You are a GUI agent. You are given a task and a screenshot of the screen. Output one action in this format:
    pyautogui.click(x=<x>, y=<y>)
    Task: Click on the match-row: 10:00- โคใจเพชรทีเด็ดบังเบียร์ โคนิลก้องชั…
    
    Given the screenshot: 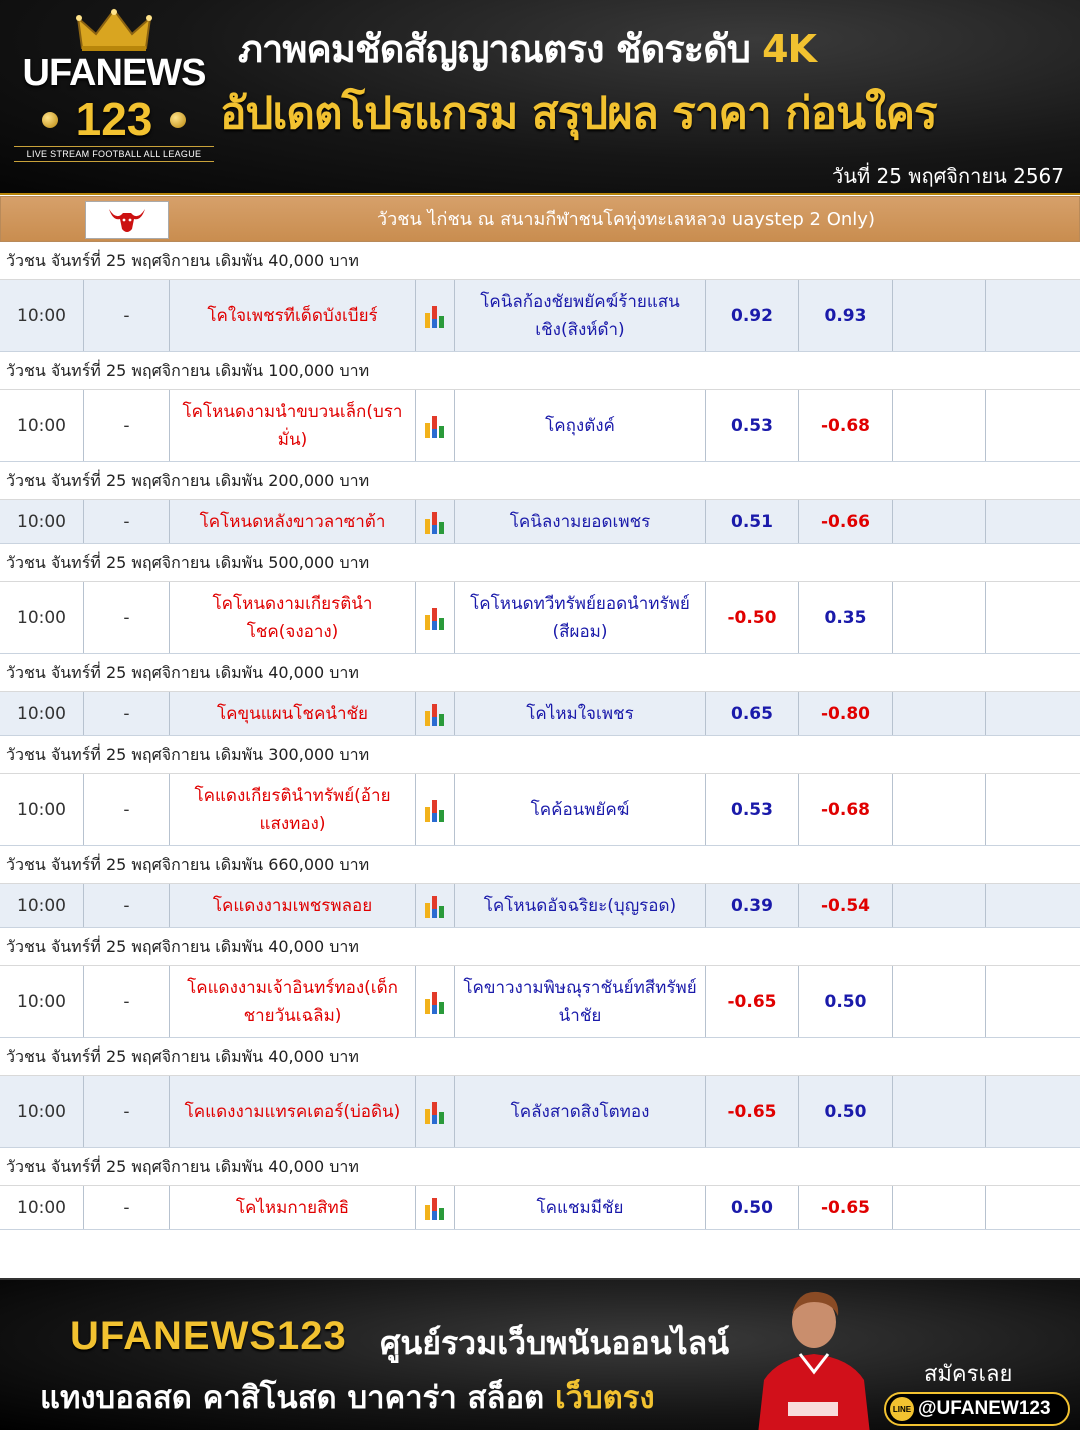 What is the action you would take?
    pyautogui.click(x=540, y=316)
    